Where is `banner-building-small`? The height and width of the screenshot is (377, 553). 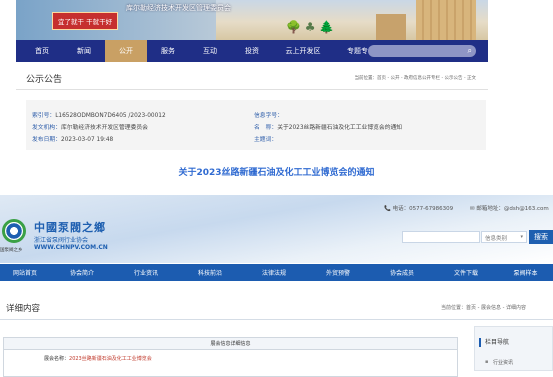 banner-building-small is located at coordinates (391, 27).